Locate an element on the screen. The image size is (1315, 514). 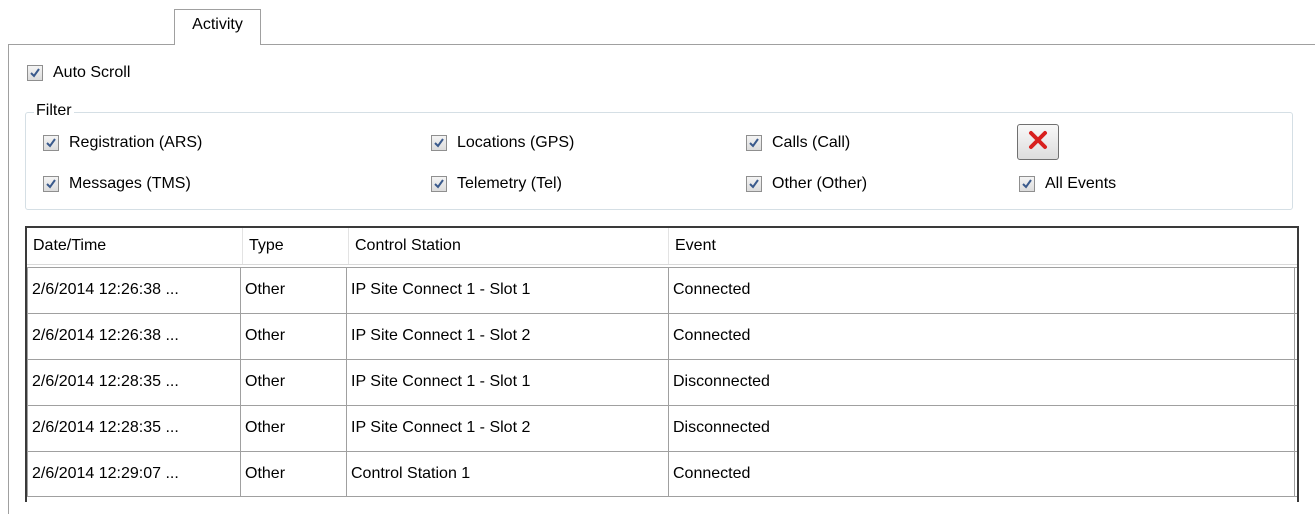
filter-registration-label: Registration (ARS) is located at coordinates (136, 142).